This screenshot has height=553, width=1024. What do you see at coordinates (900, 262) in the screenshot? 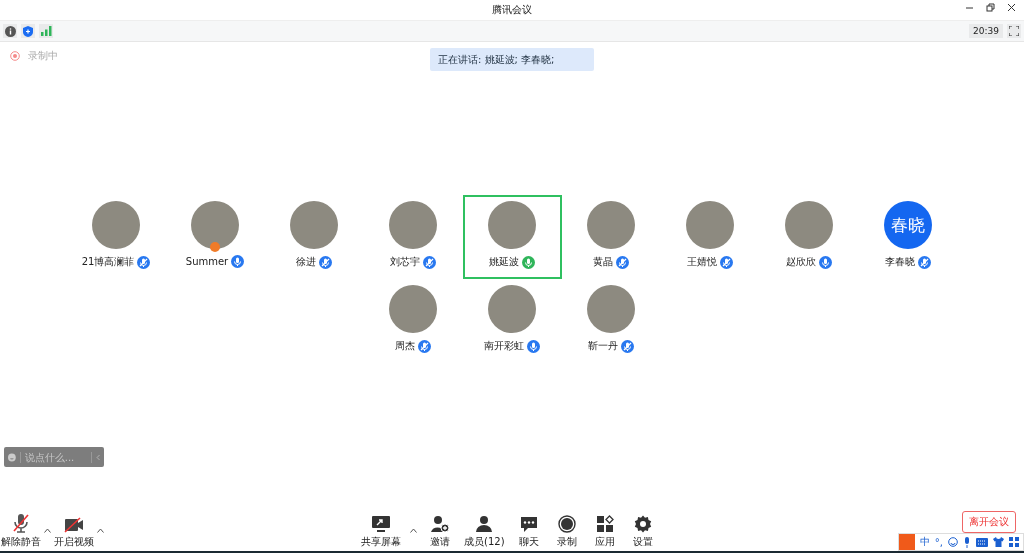
I see `participant-name: 李春晓` at bounding box center [900, 262].